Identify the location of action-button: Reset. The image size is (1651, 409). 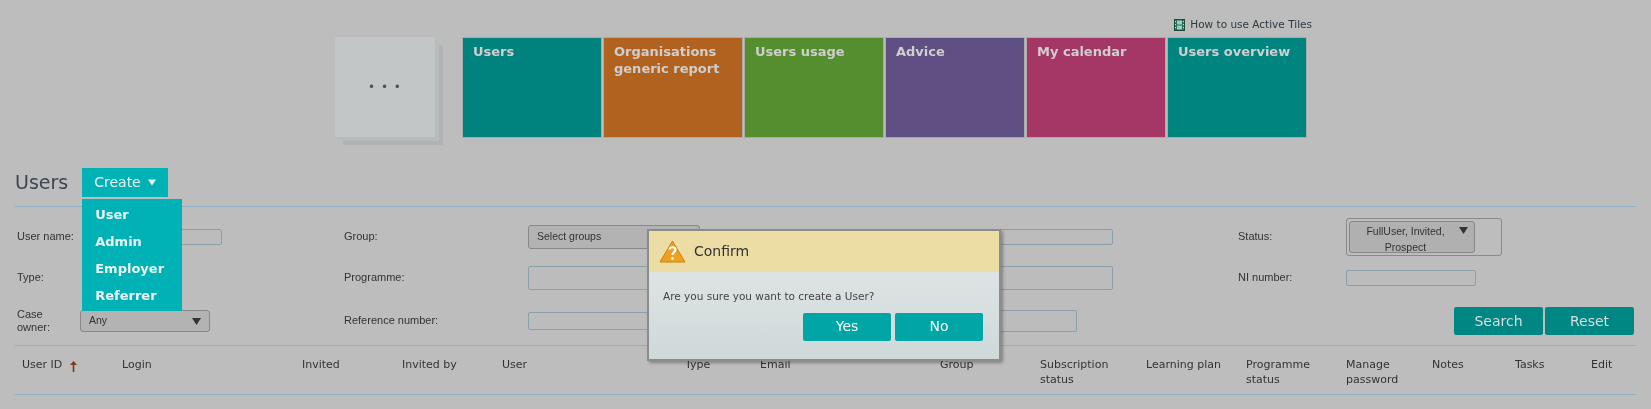
(1589, 321).